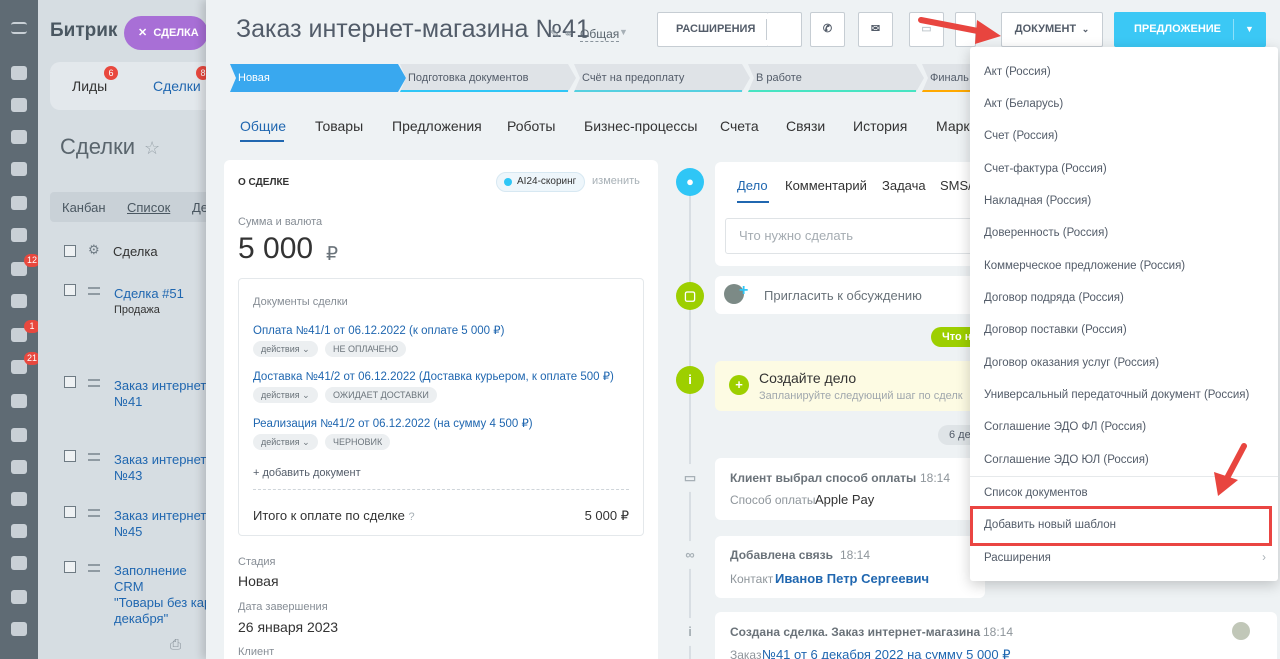 The height and width of the screenshot is (659, 1280). Describe the element at coordinates (852, 578) in the screenshot. I see `contact-link: Иванов Петр Сергеевич` at that location.